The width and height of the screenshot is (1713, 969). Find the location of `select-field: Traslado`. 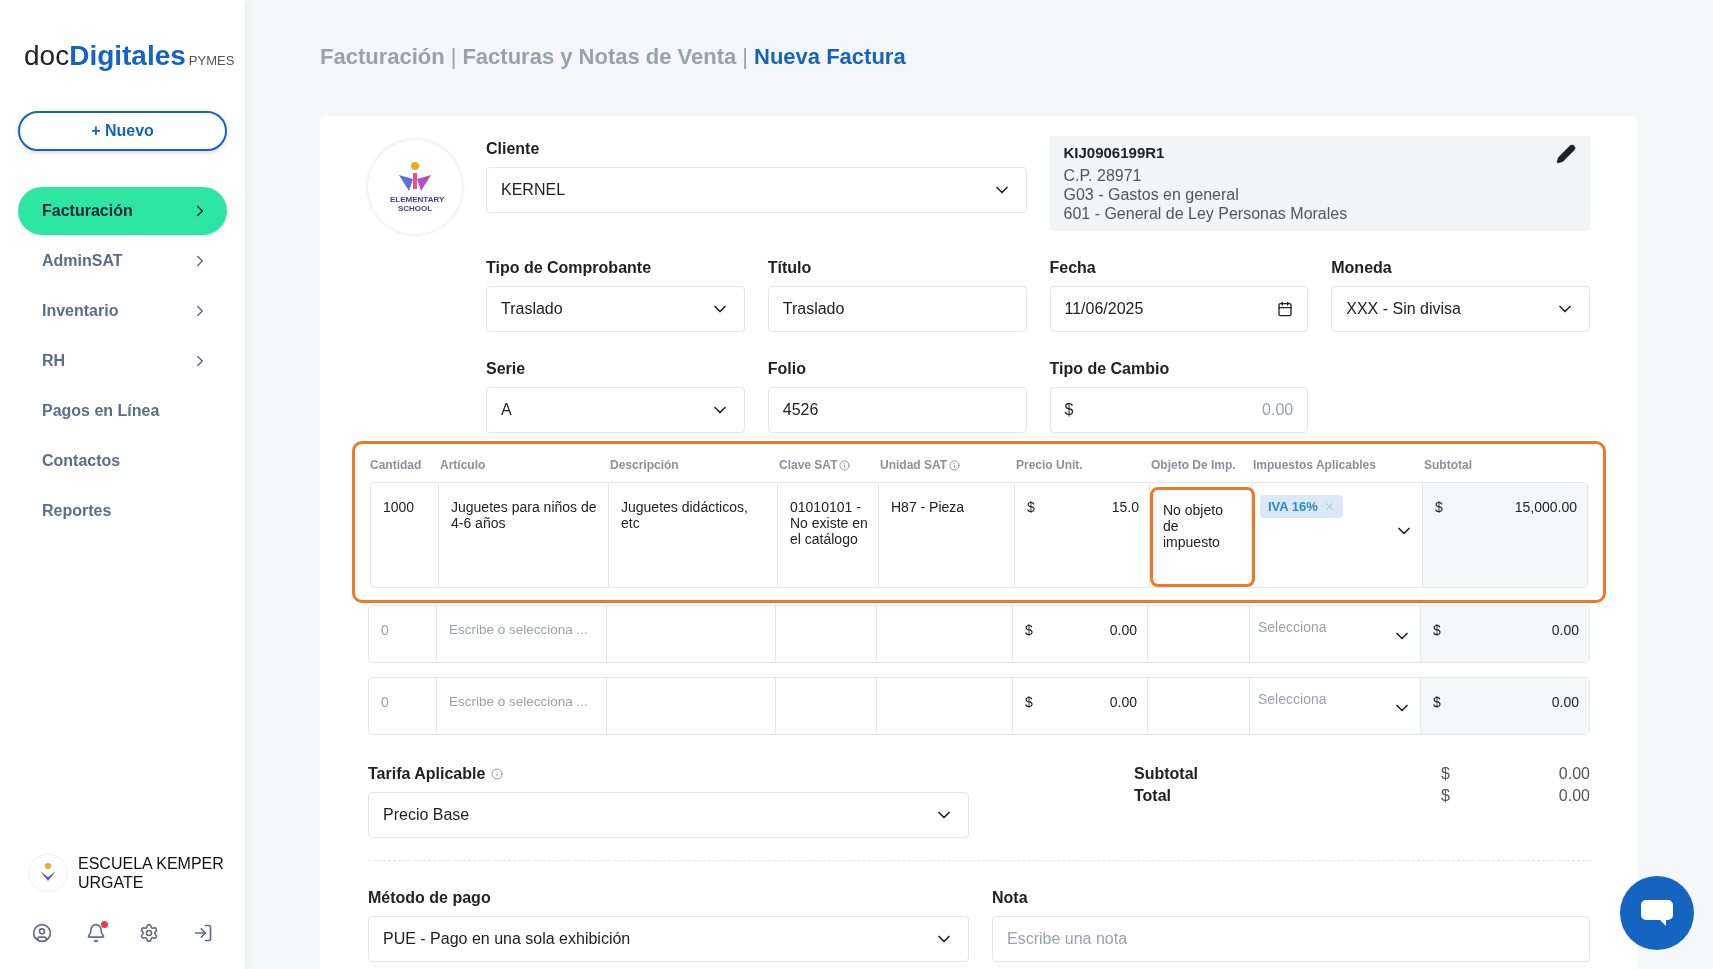

select-field: Traslado is located at coordinates (615, 309).